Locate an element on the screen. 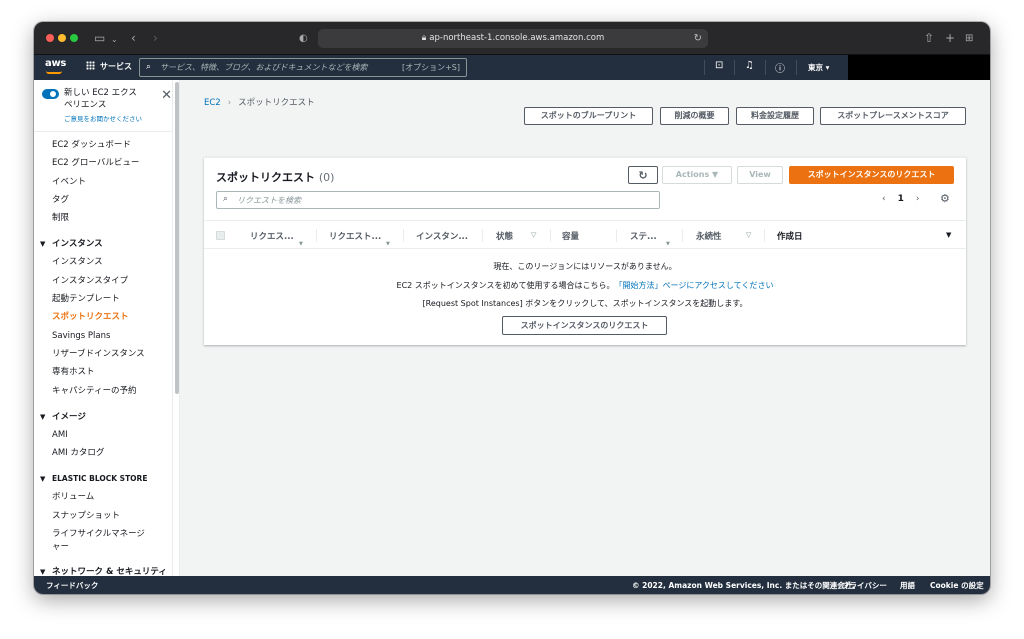 This screenshot has height=639, width=1024. sidebar-item-instances: インスタンス is located at coordinates (103, 262).